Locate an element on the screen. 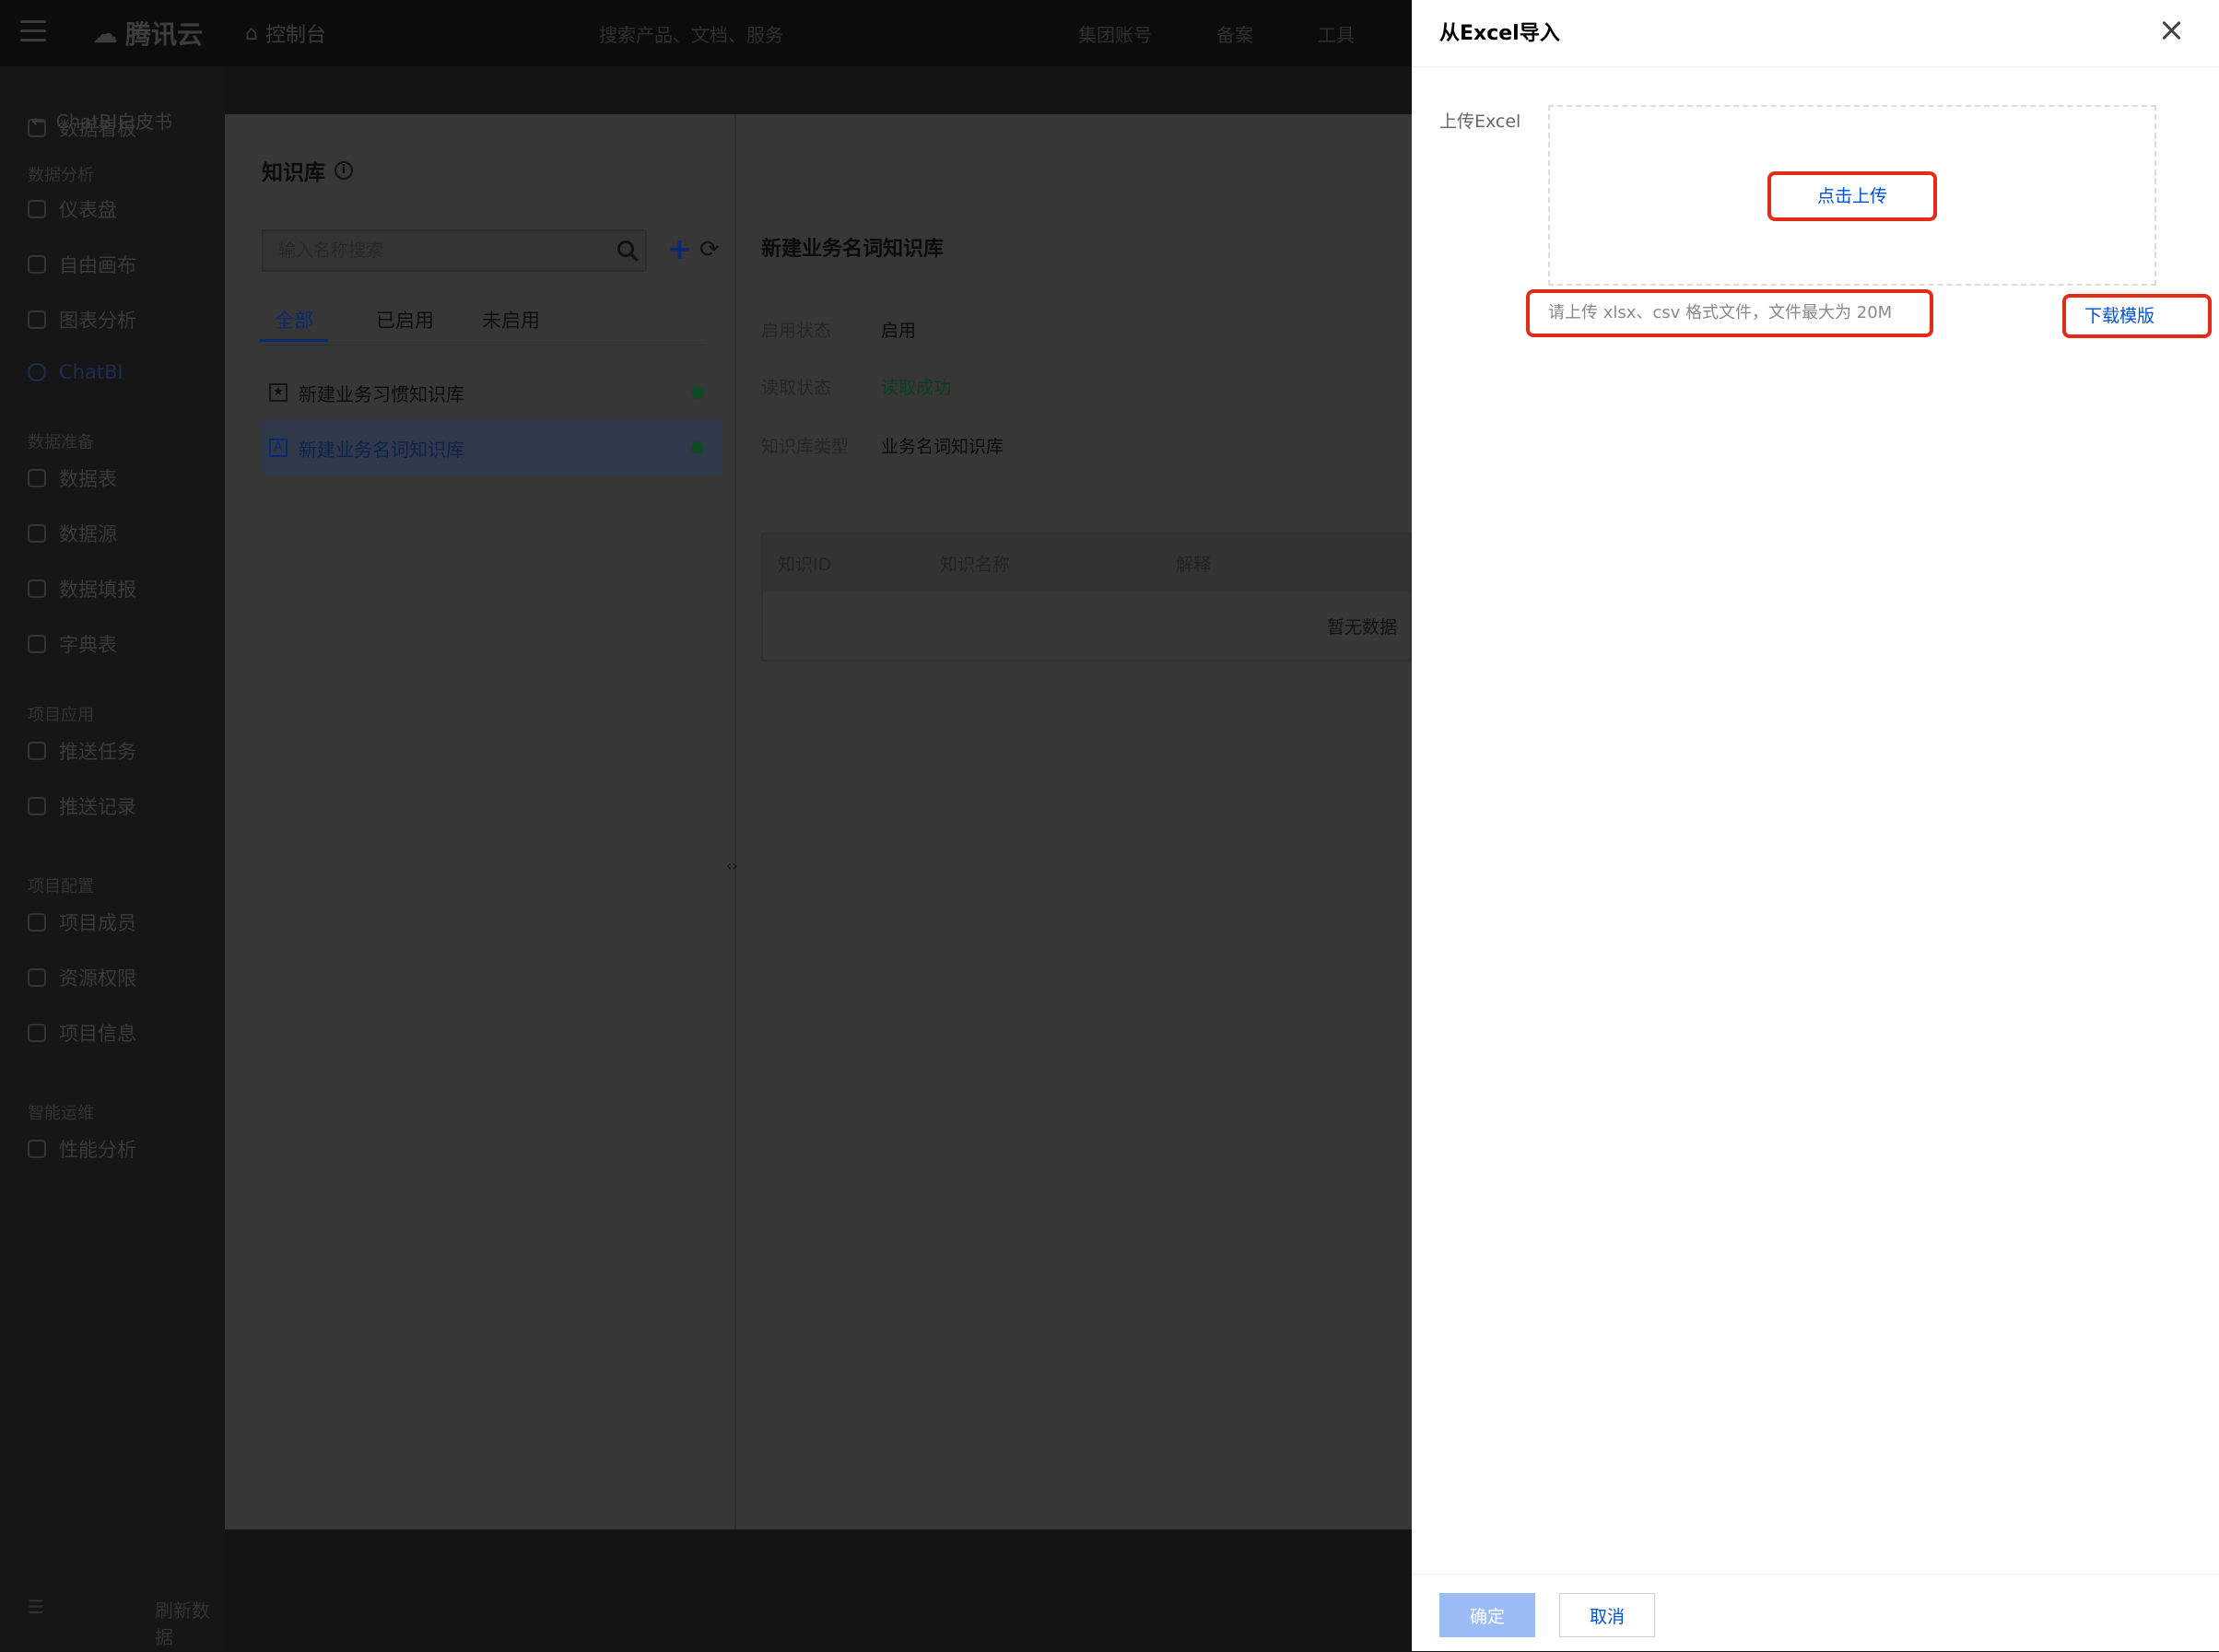 The height and width of the screenshot is (1652, 2219). close-icon is located at coordinates (2172, 31).